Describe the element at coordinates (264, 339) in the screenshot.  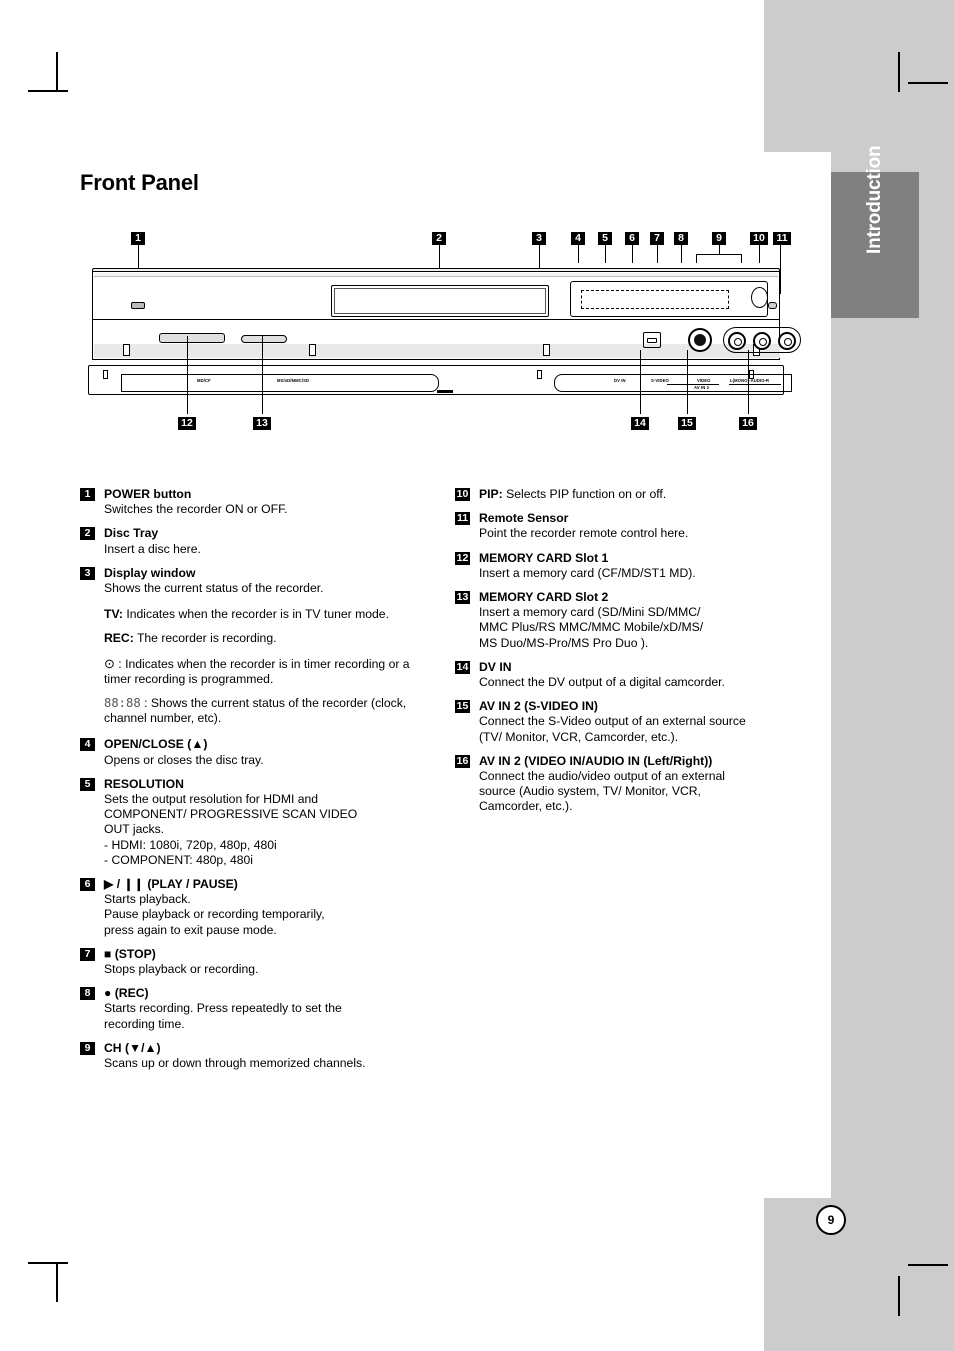
I see `memory-card-slot-2-illustration` at that location.